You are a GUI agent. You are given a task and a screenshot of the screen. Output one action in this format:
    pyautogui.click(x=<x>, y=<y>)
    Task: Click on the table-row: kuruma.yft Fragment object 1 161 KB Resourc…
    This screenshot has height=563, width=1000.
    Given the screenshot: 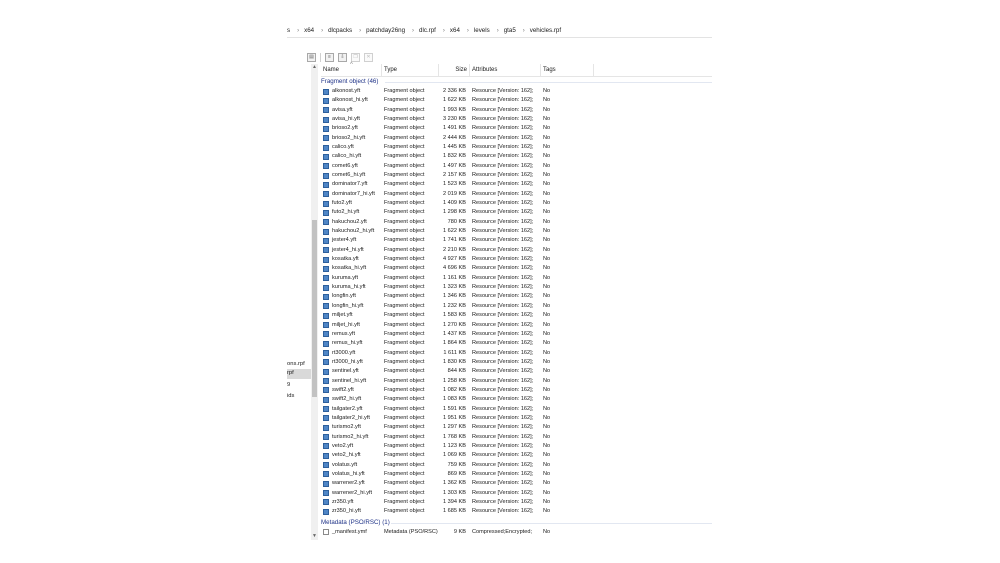 What is the action you would take?
    pyautogui.click(x=516, y=278)
    